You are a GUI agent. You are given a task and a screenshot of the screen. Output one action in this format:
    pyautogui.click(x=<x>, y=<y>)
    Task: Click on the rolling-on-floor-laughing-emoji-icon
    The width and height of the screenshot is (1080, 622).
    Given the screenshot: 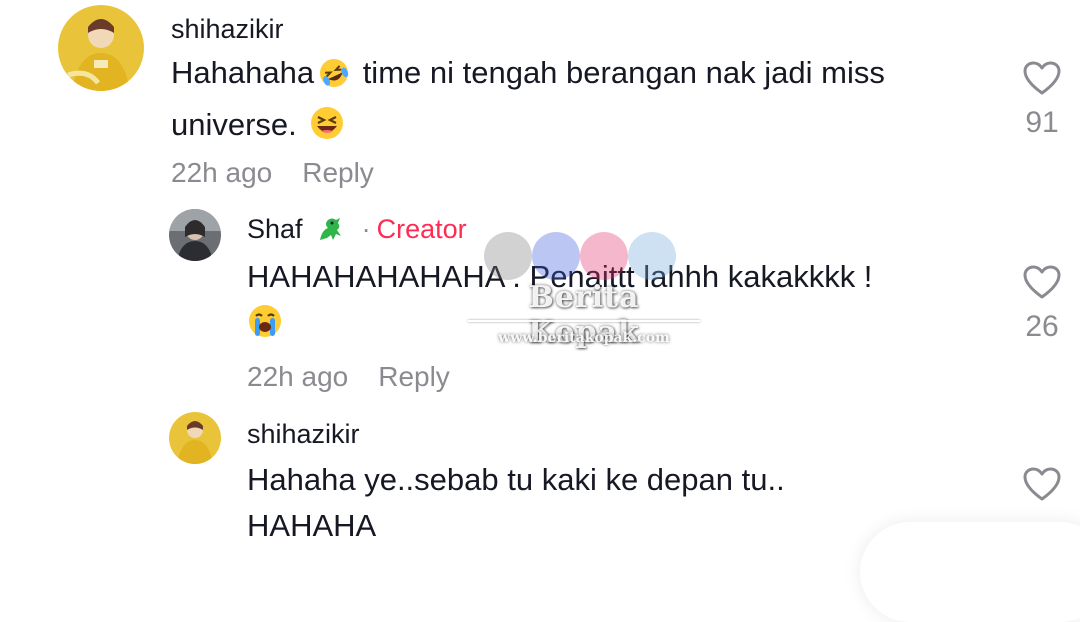 What is the action you would take?
    pyautogui.click(x=334, y=79)
    